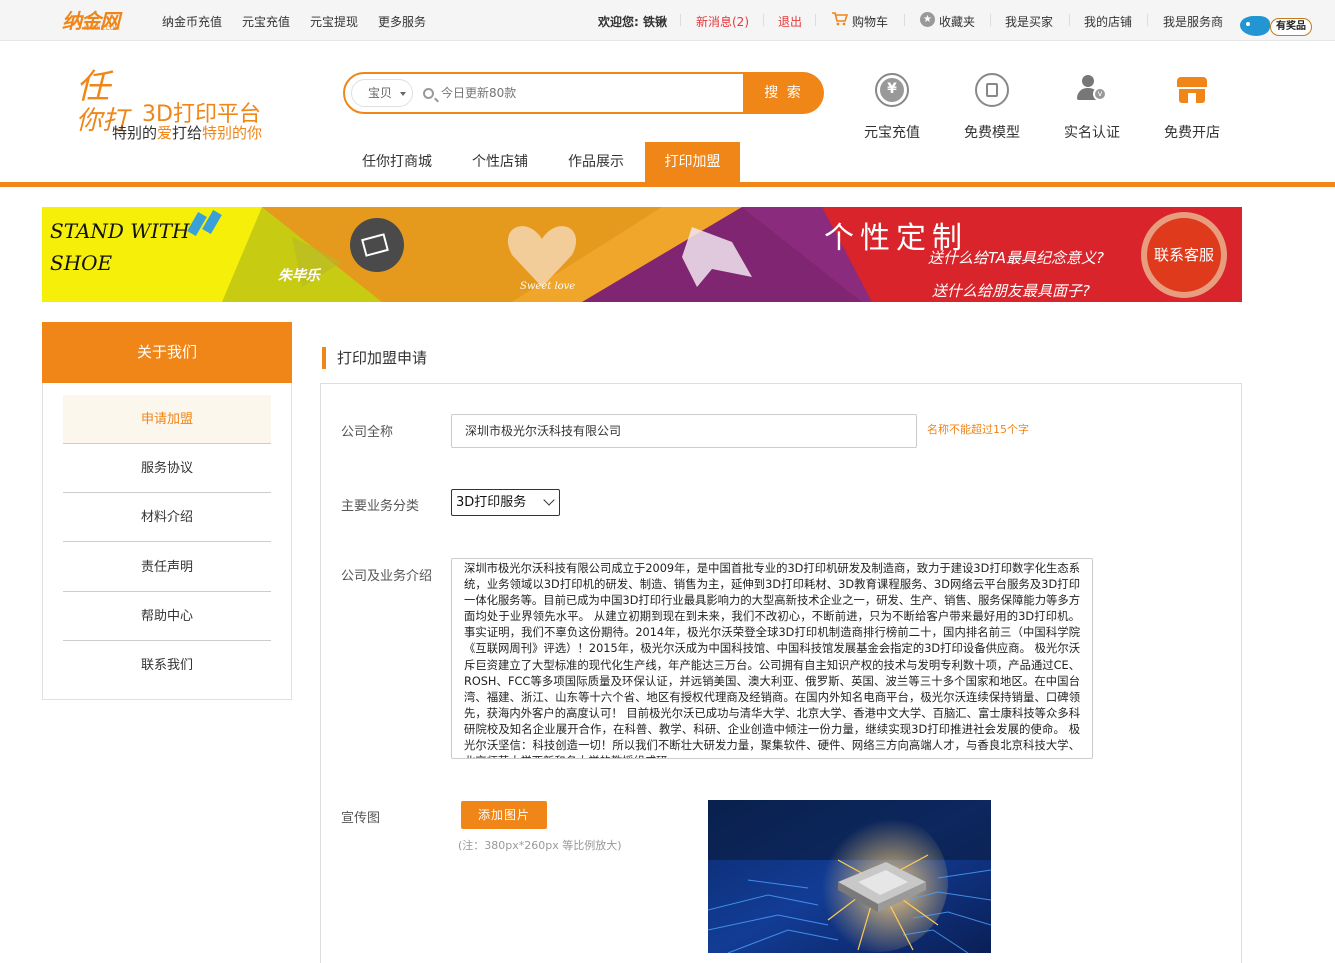 The image size is (1335, 963). I want to click on quick-label: 免费开店, so click(1192, 133).